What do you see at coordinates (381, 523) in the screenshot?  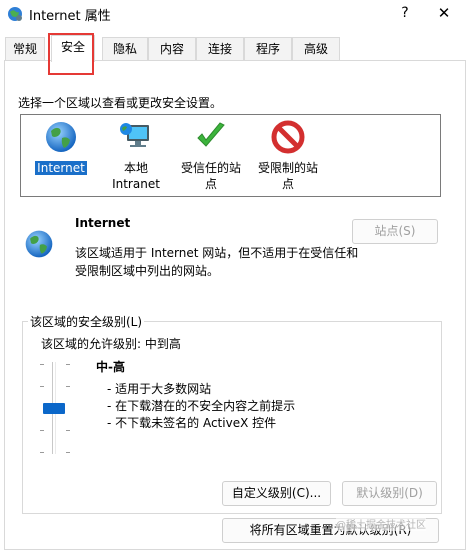 I see `watermark: @稀土掘金技术社区` at bounding box center [381, 523].